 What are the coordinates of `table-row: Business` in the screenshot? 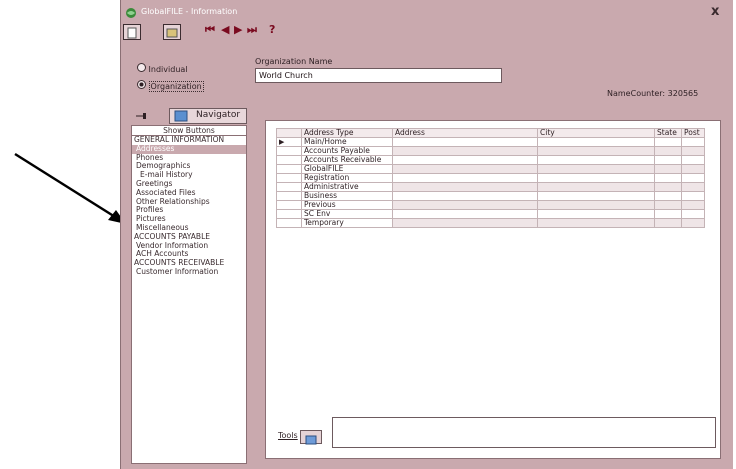 It's located at (490, 196).